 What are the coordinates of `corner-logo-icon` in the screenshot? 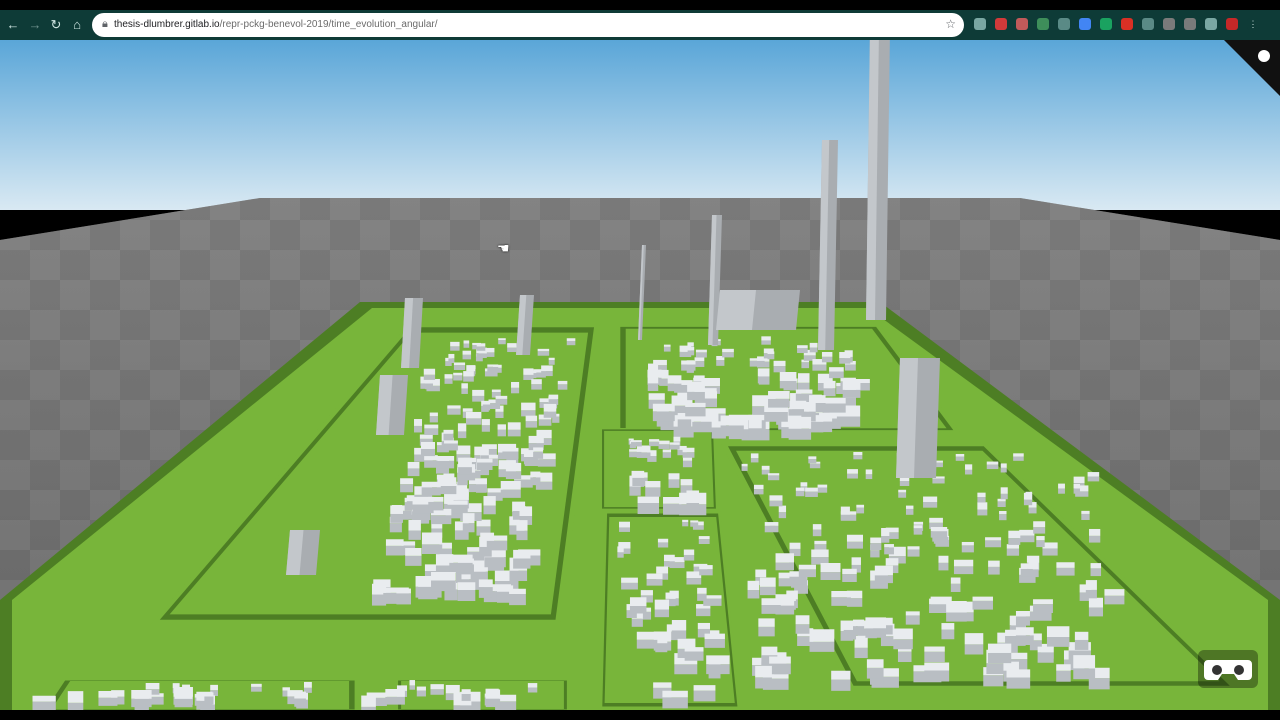 It's located at (1252, 68).